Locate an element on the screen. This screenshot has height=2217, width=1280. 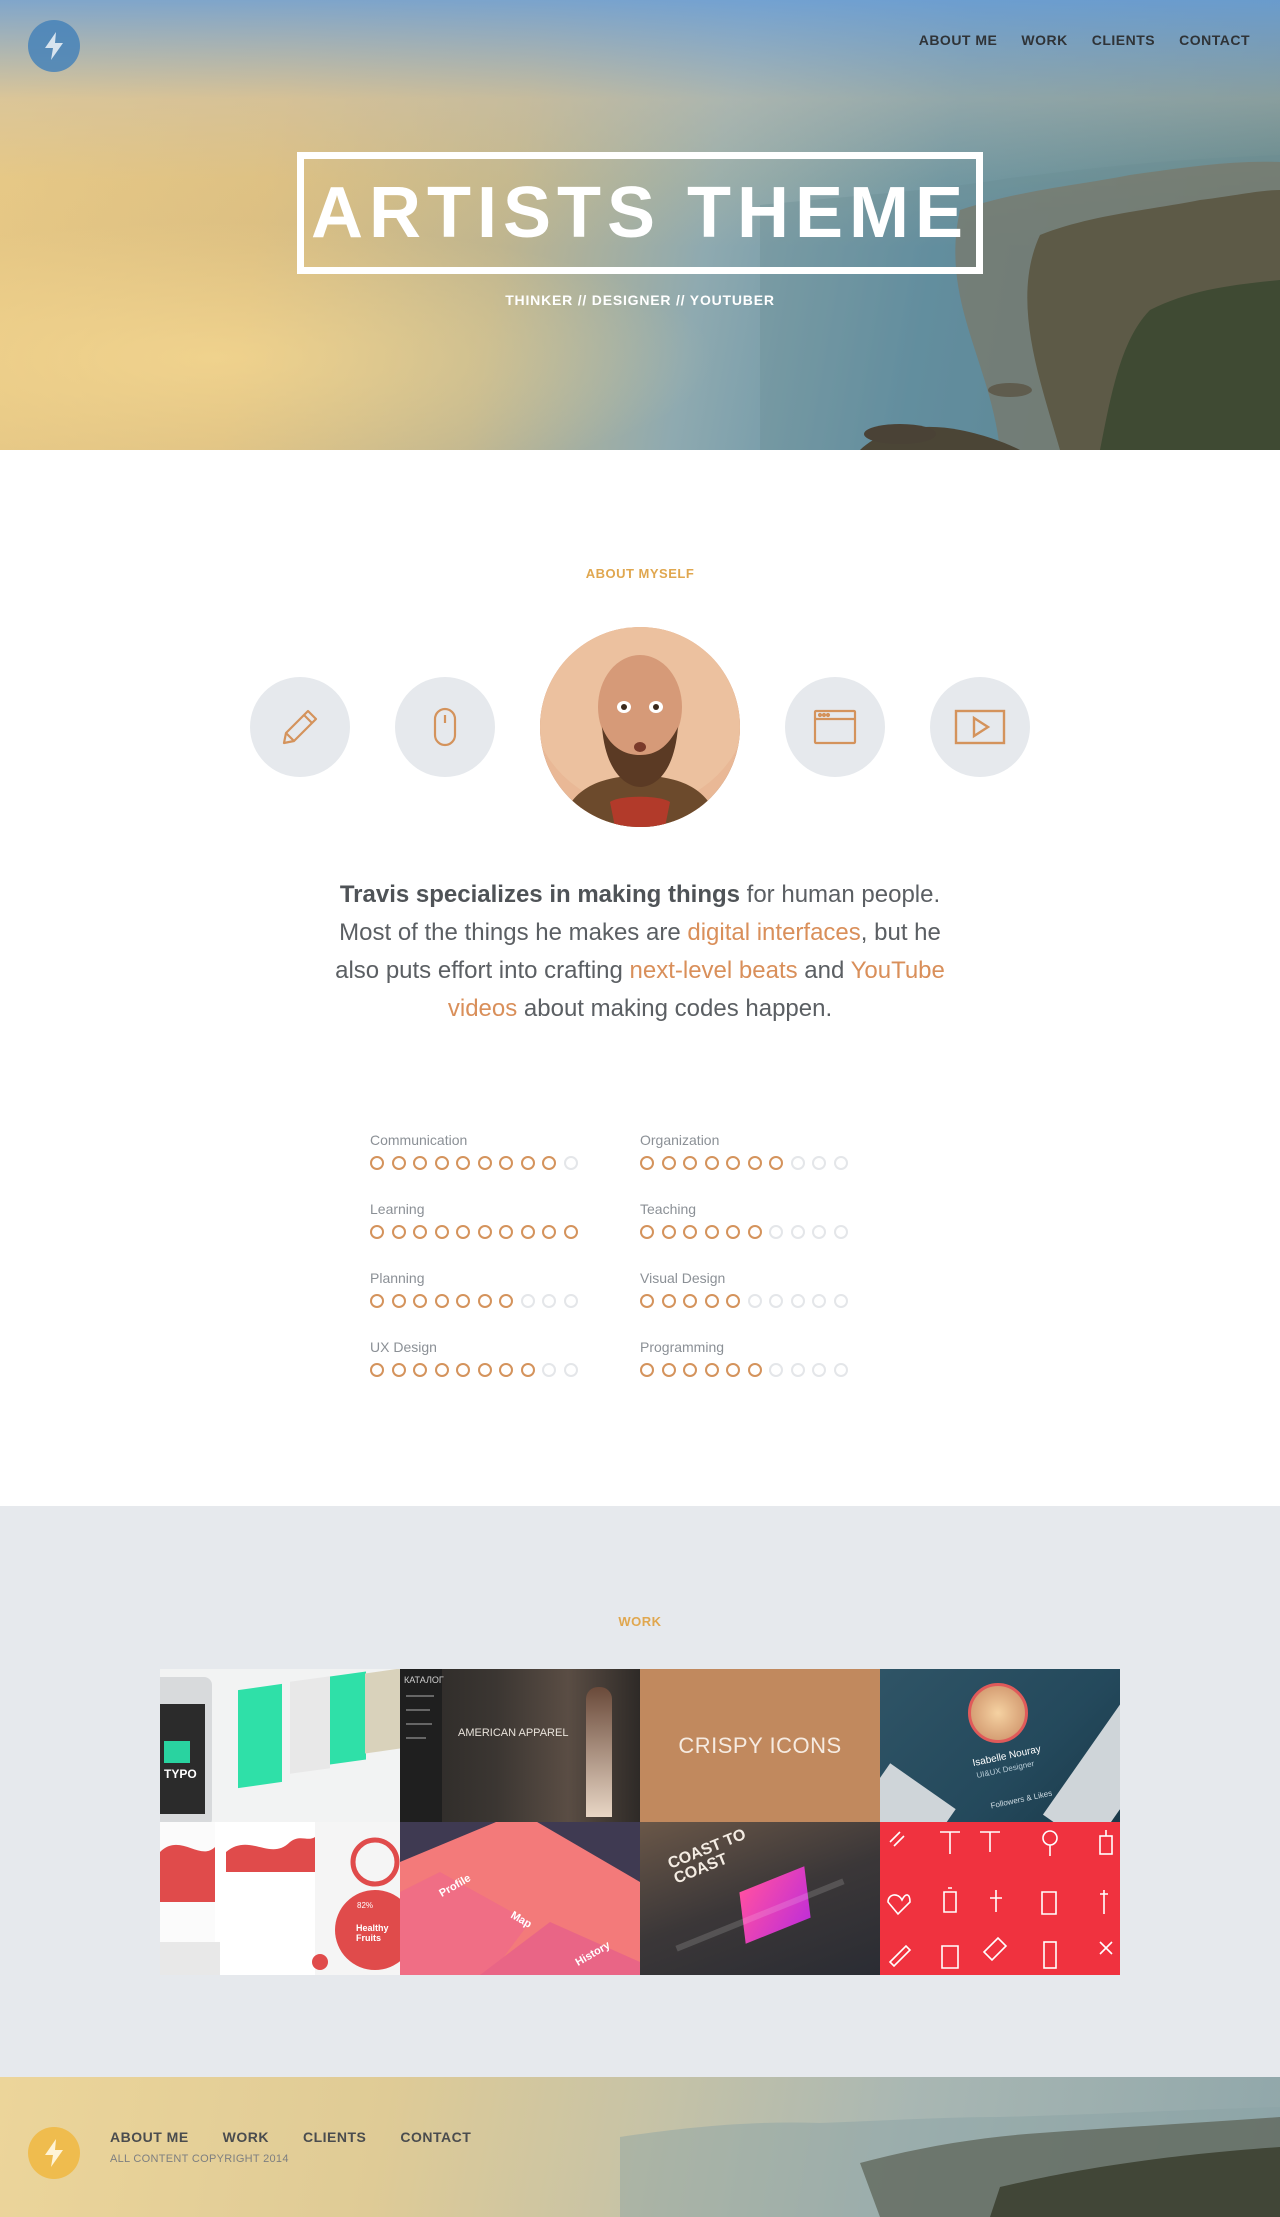
fruits-charts is located at coordinates (280, 1898).